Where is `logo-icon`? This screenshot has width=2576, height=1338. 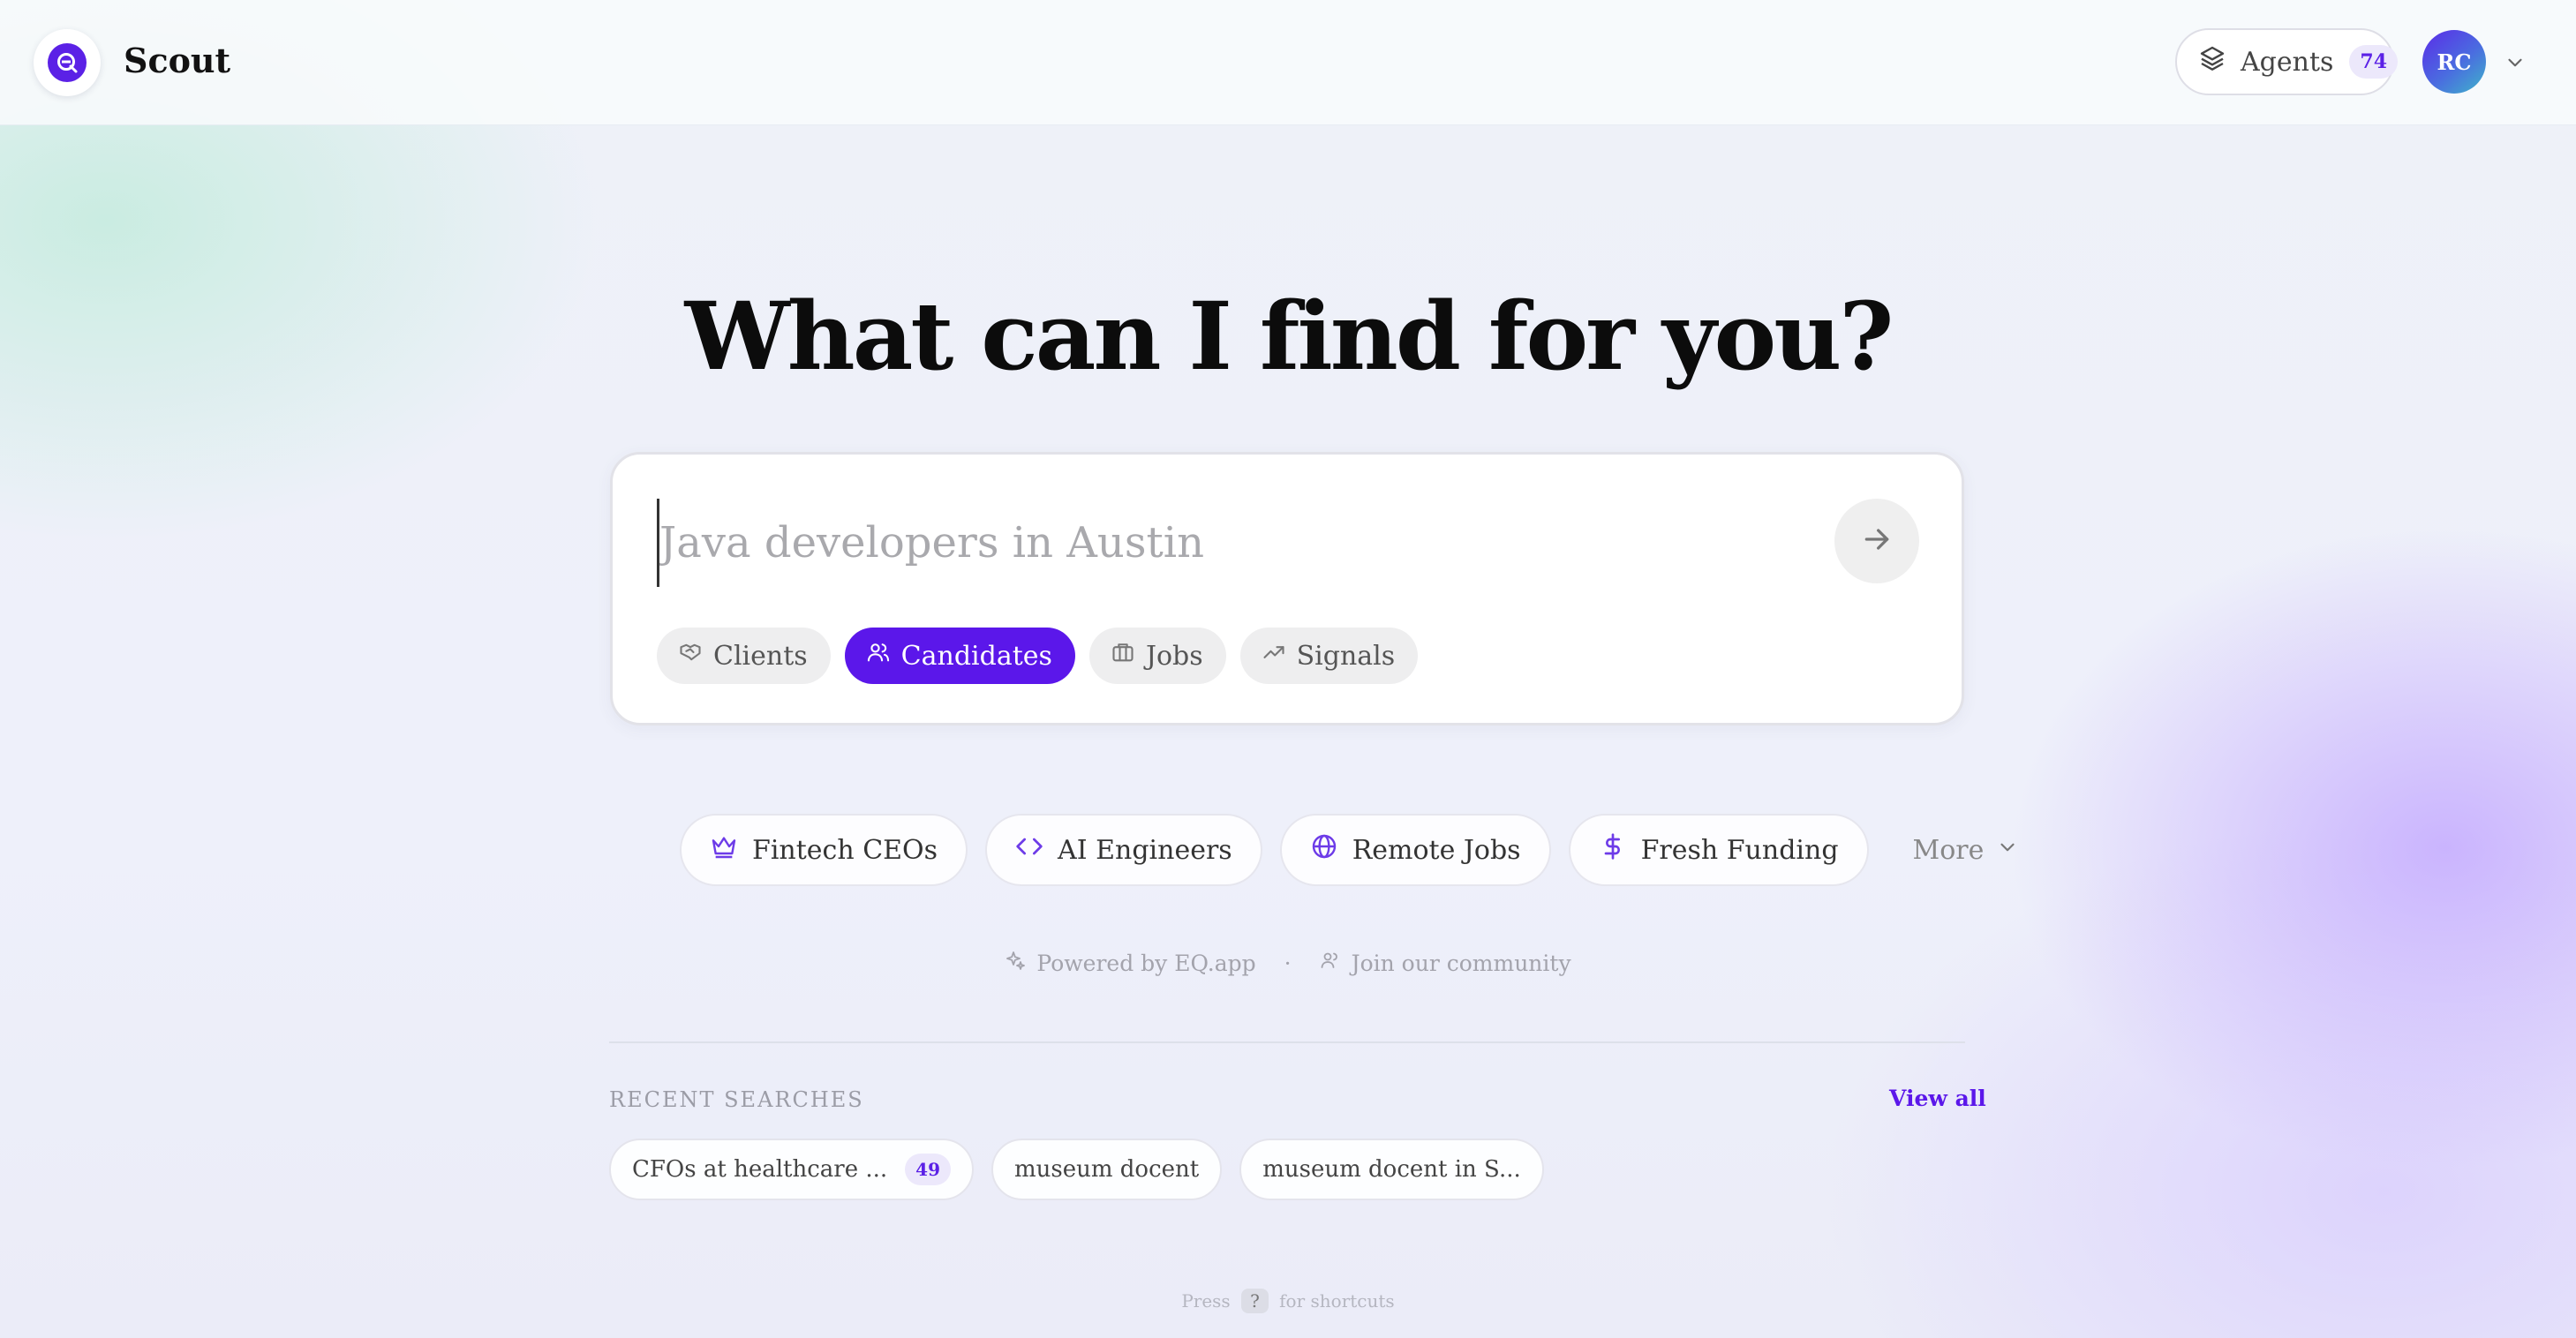 logo-icon is located at coordinates (68, 63).